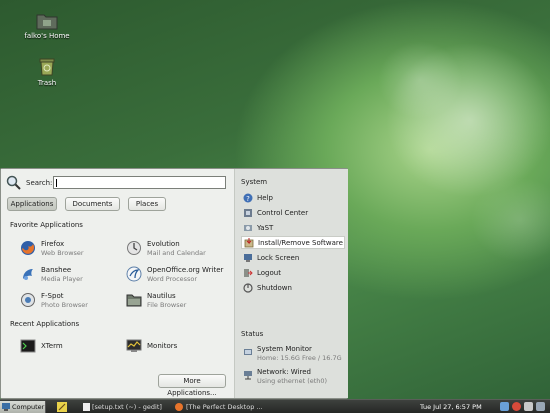 The height and width of the screenshot is (413, 550). I want to click on system-item-shutdown: Shutdown, so click(294, 288).